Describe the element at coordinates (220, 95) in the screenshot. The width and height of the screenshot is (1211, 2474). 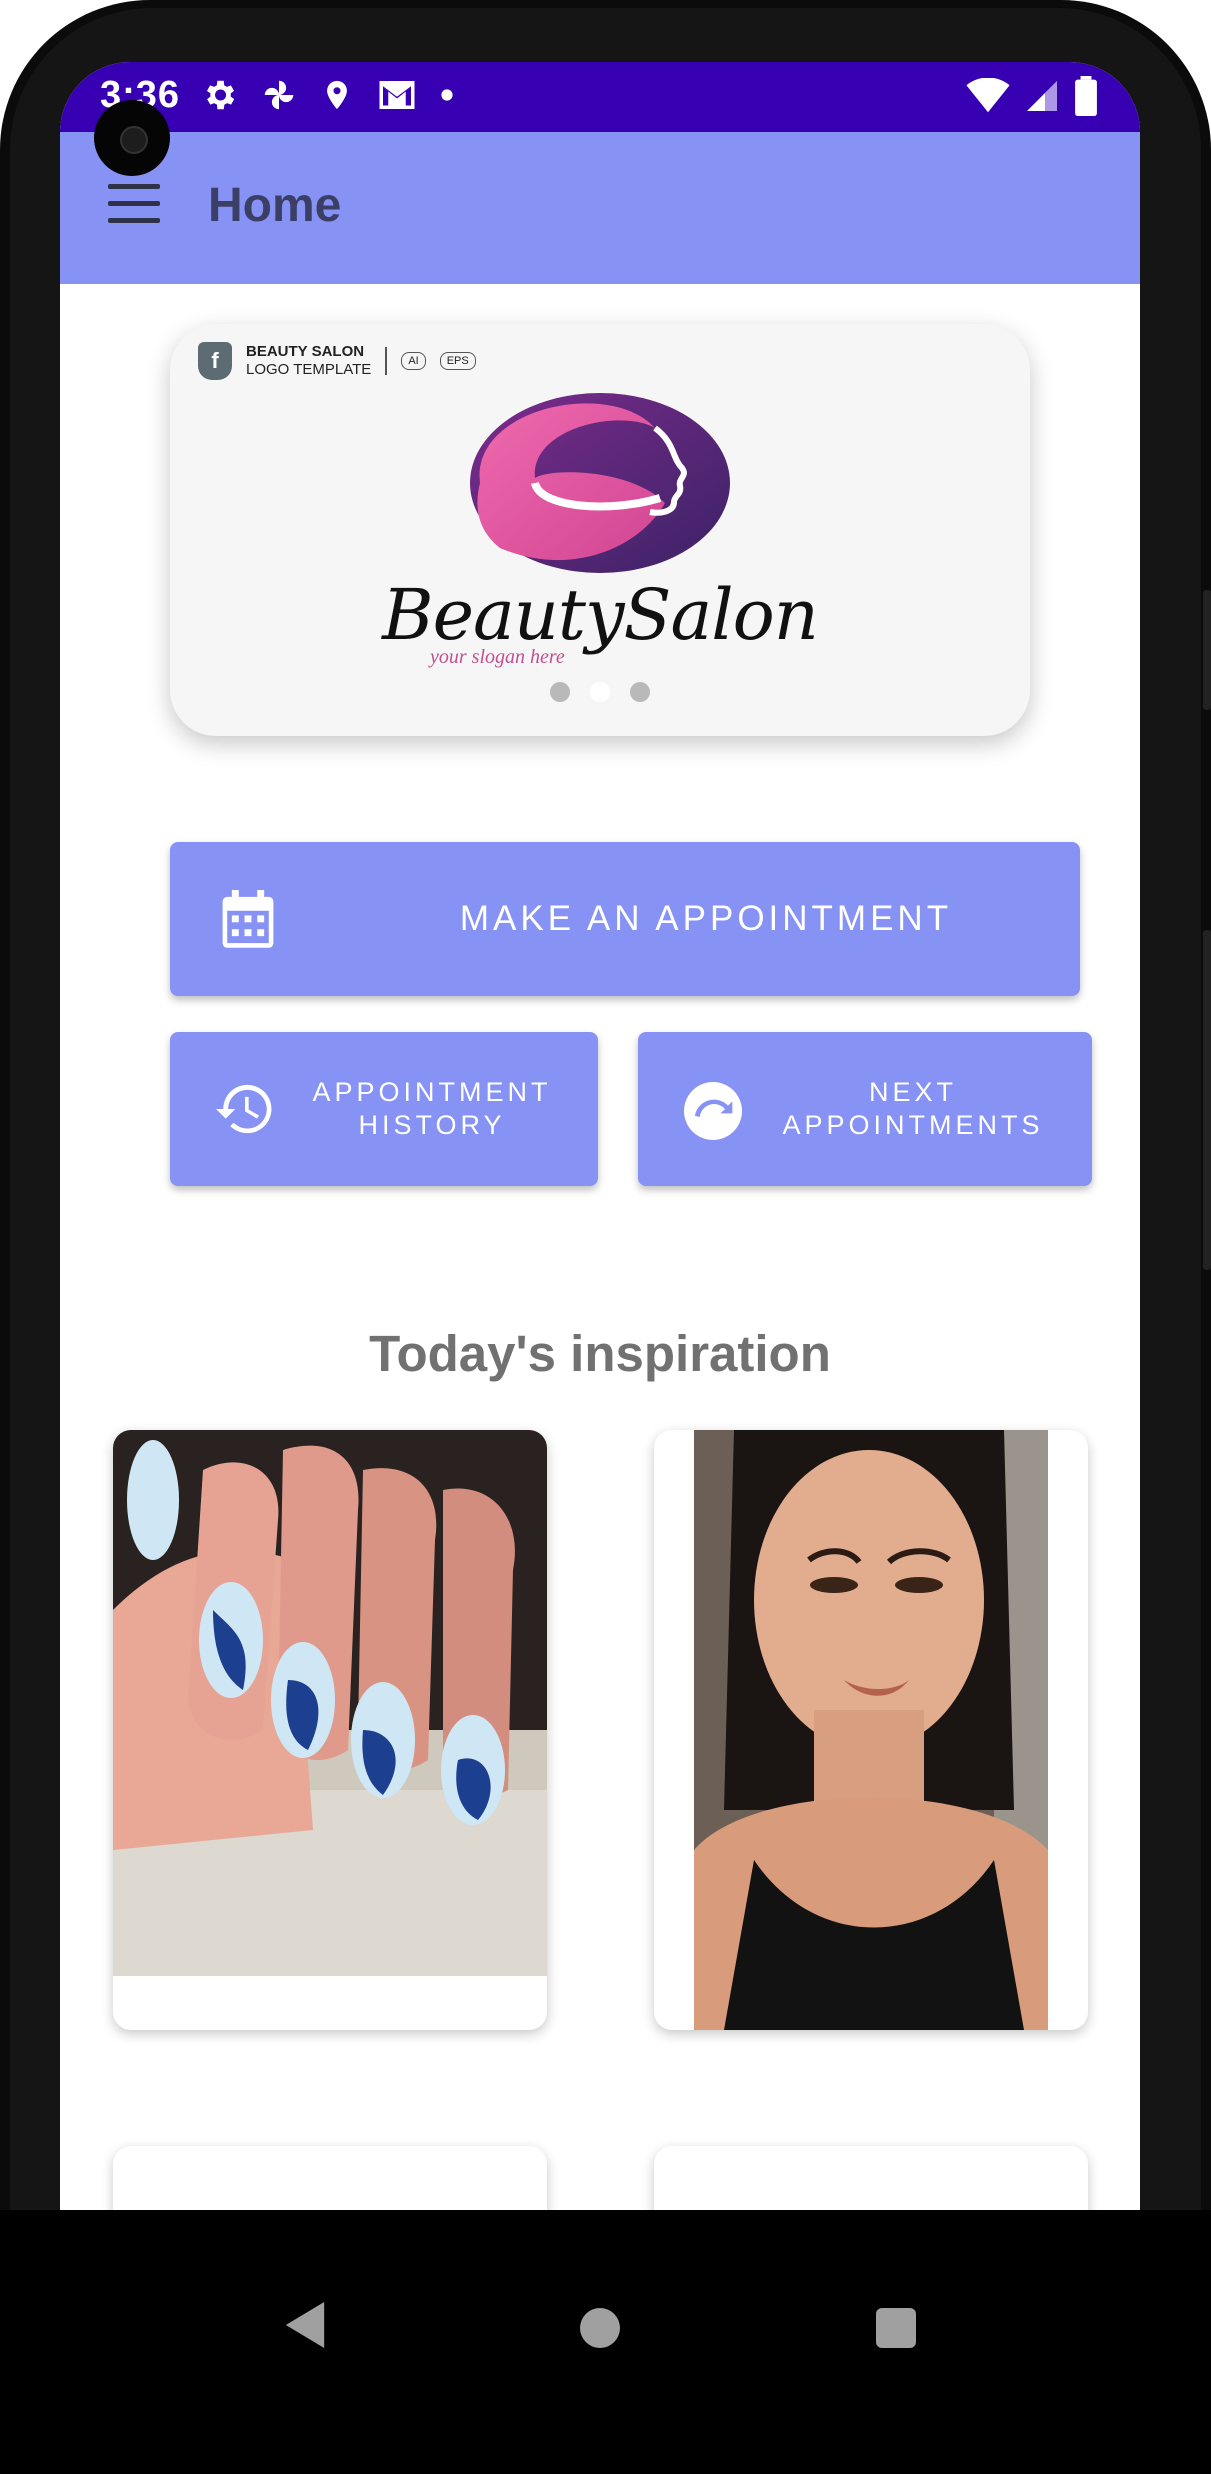
I see `gear-icon` at that location.